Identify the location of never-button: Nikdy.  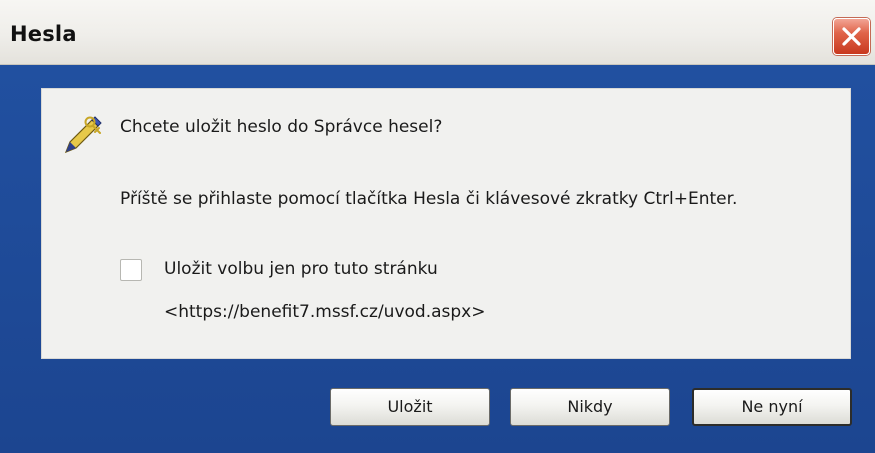
(590, 407).